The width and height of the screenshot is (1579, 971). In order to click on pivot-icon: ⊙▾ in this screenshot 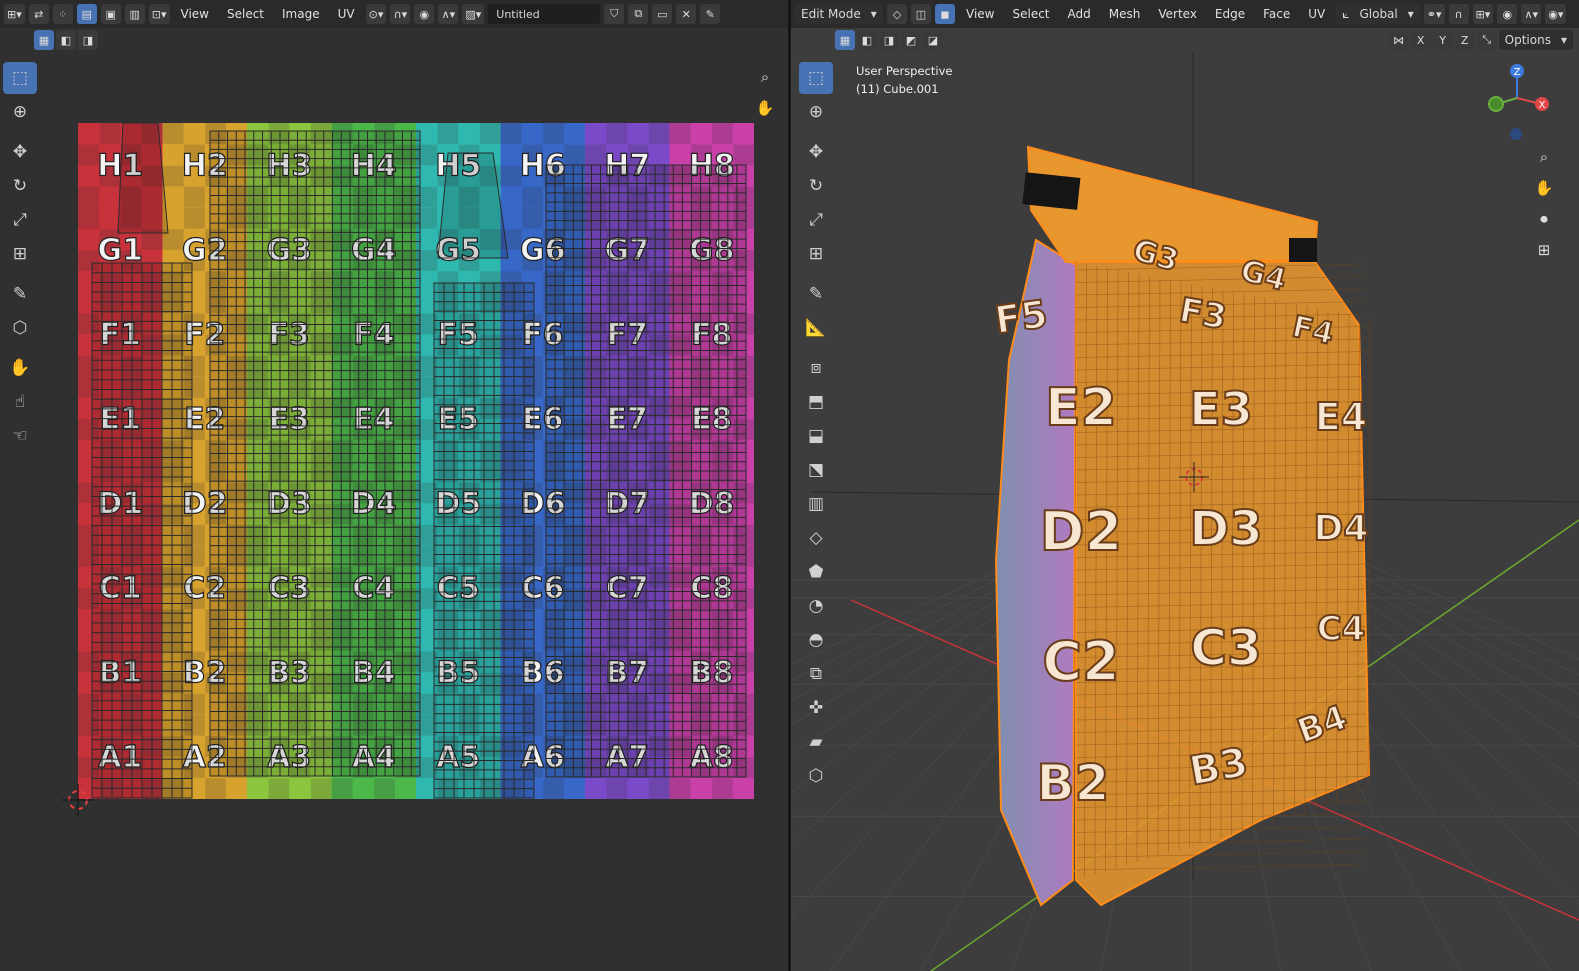, I will do `click(376, 14)`.